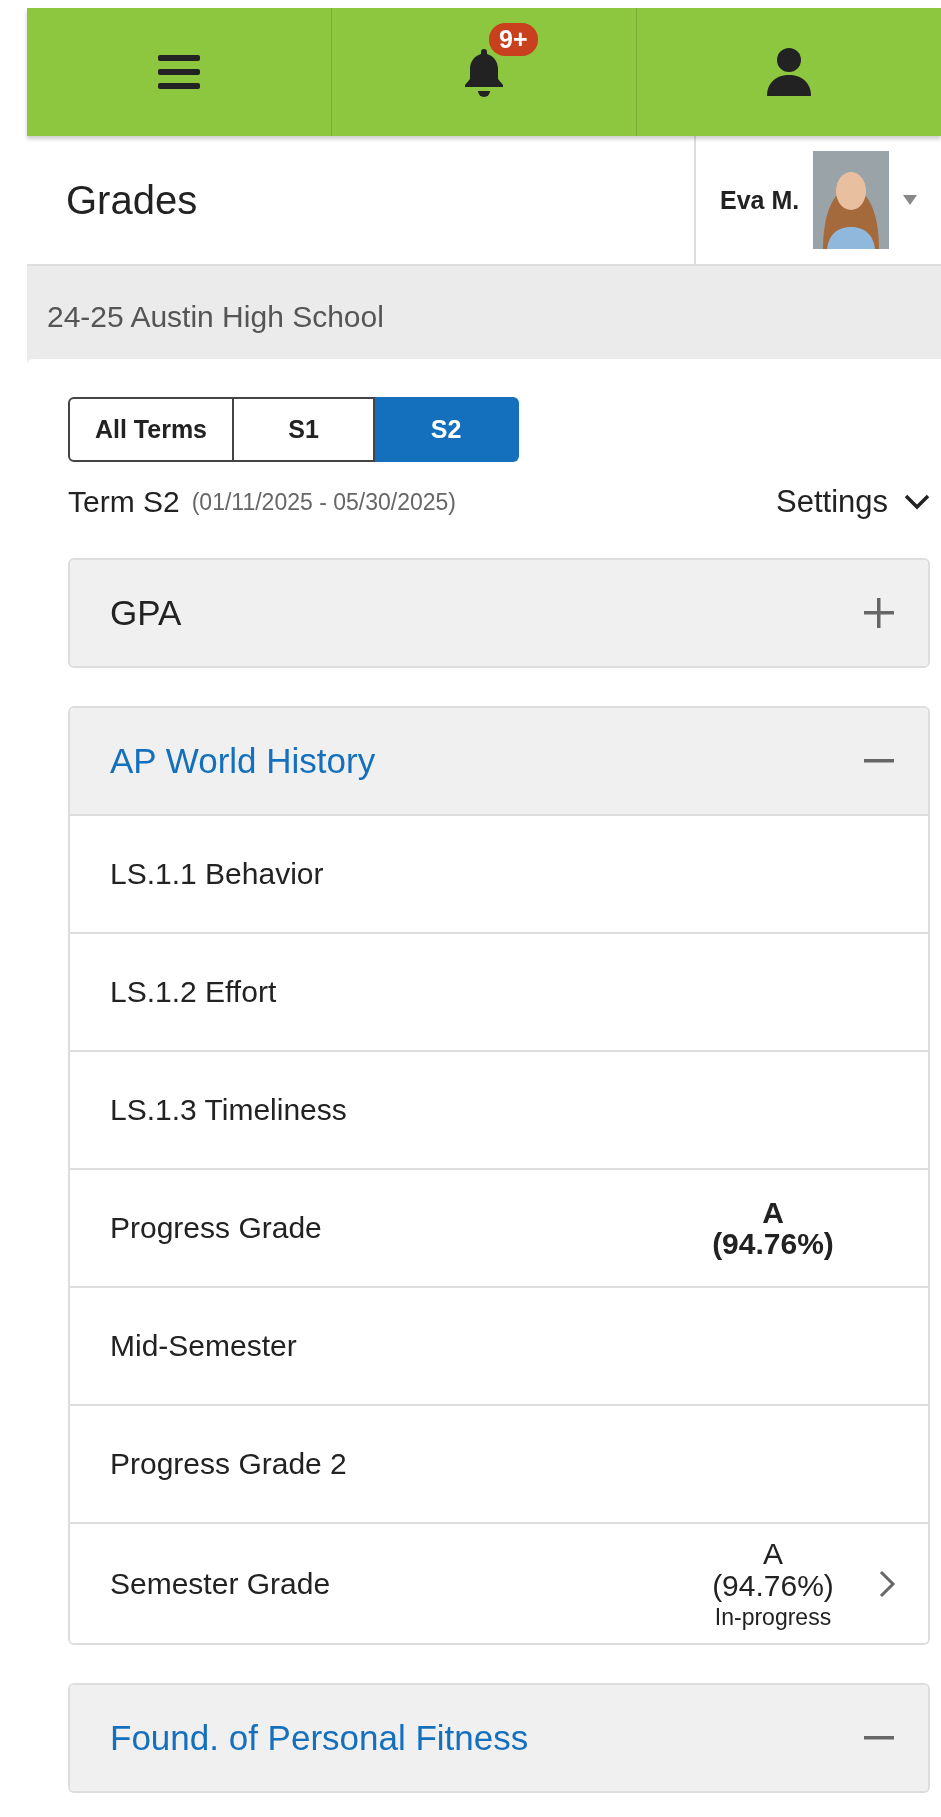 This screenshot has height=1817, width=941. I want to click on section-header: GPA, so click(499, 613).